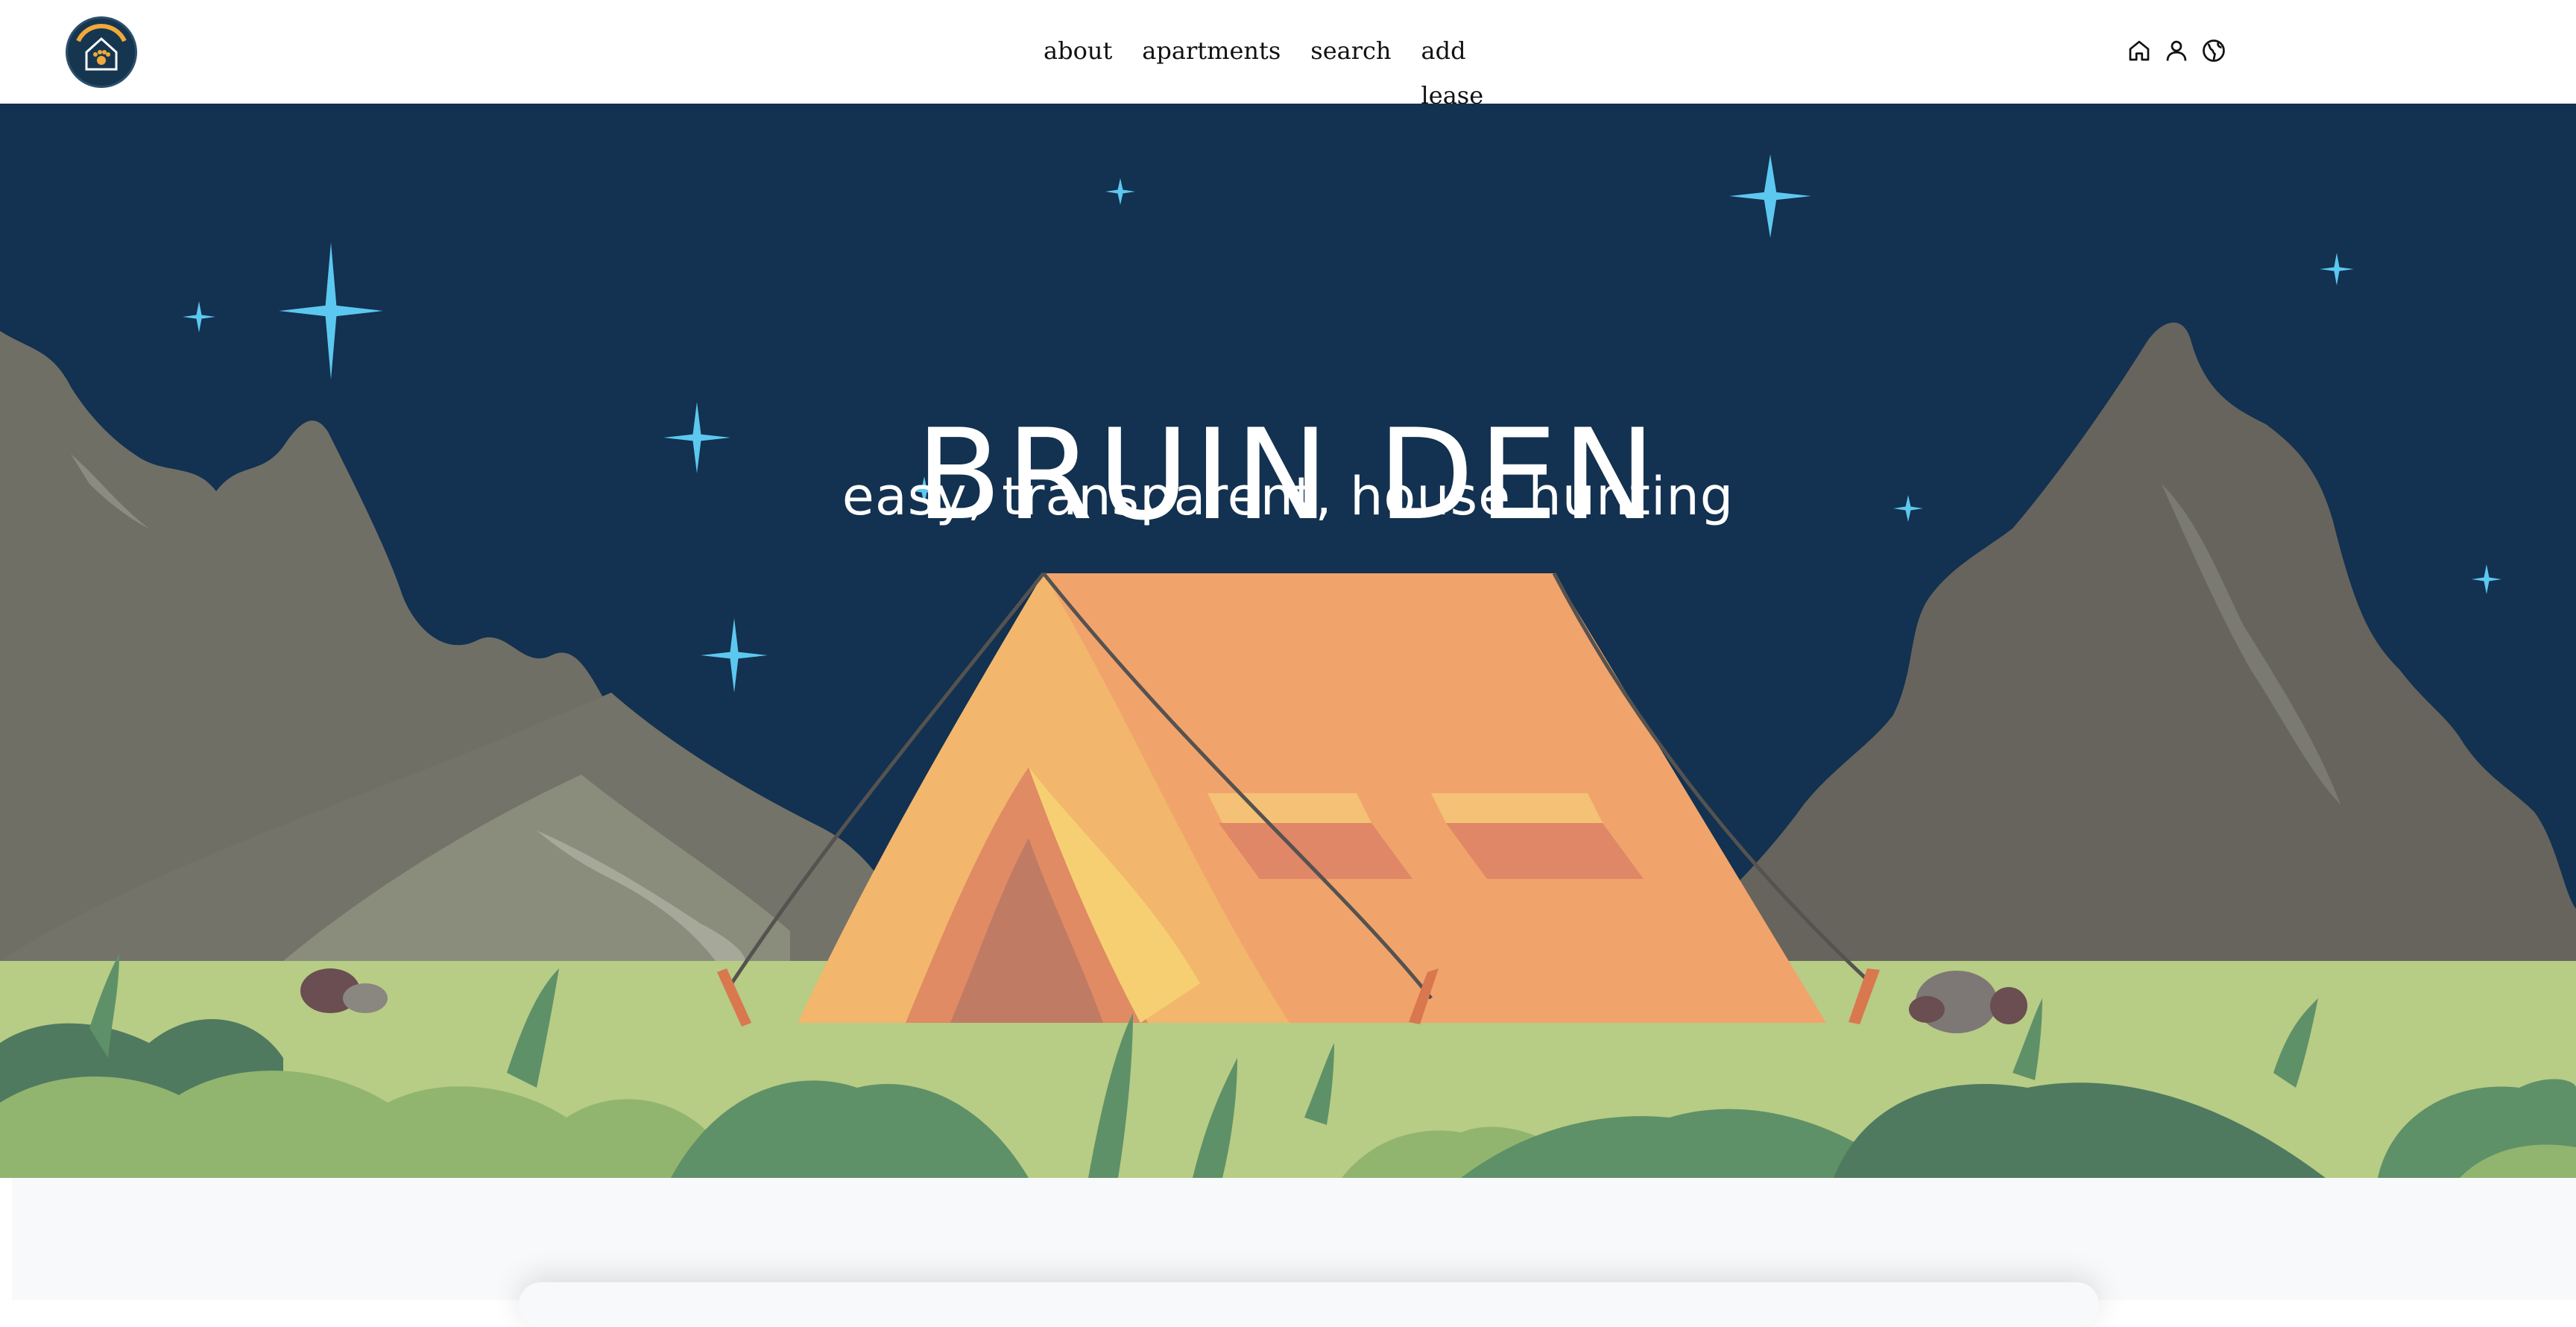  I want to click on content-section, so click(1294, 1252).